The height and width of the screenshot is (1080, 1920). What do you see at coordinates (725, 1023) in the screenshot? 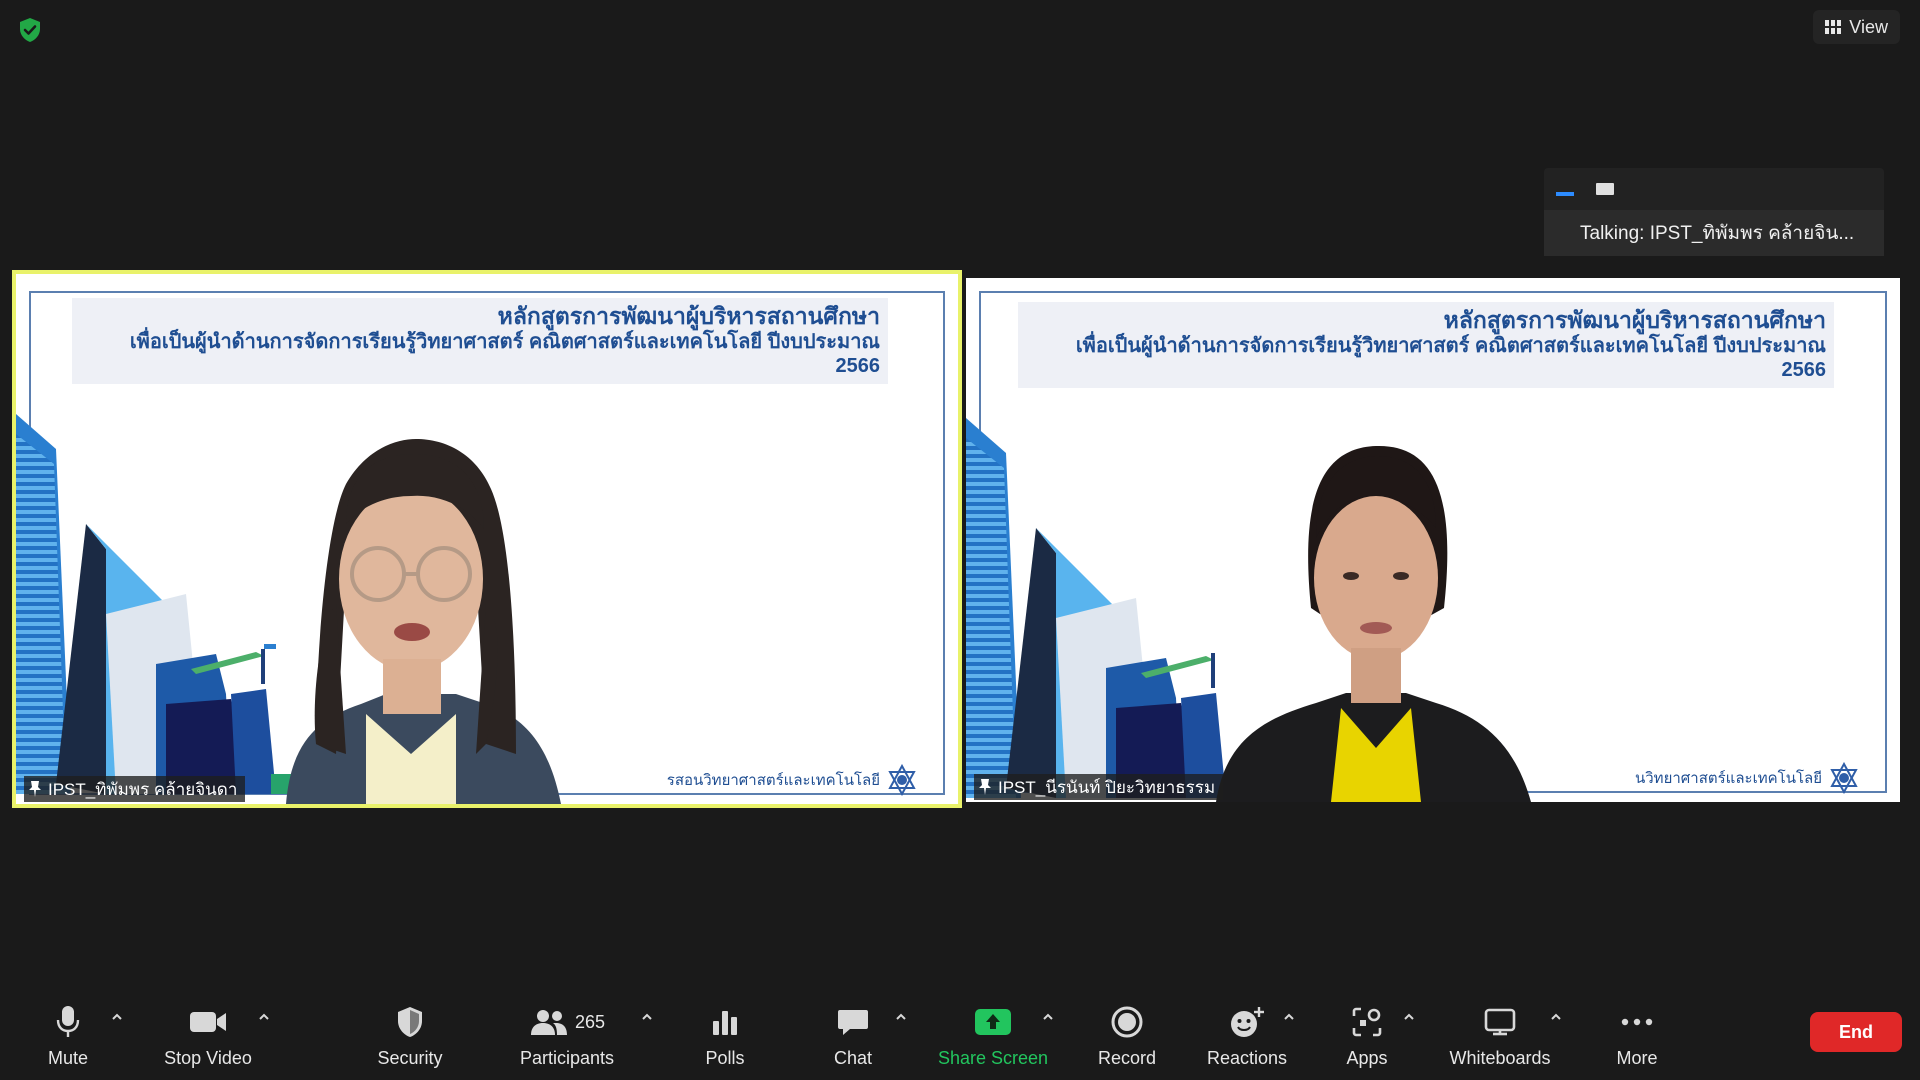
I see `polls-chart-icon` at bounding box center [725, 1023].